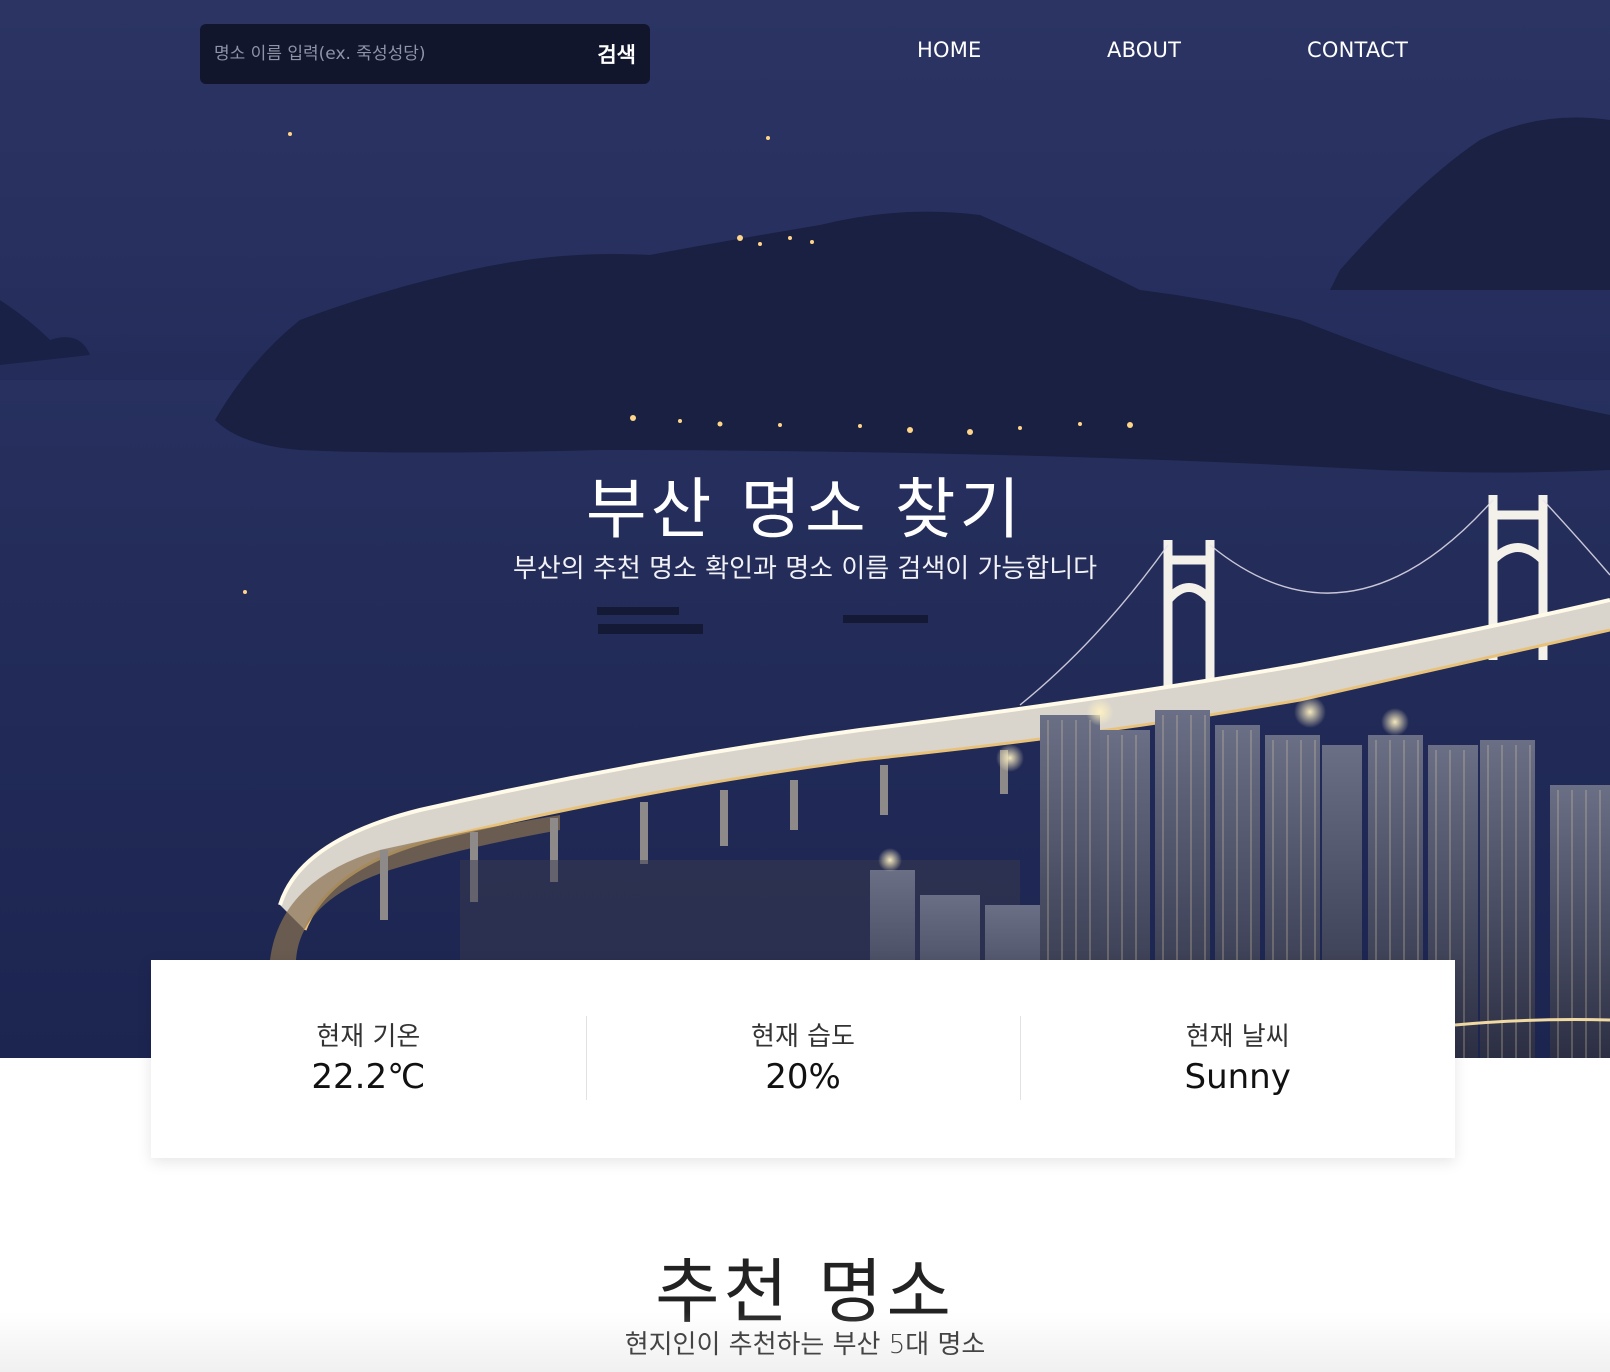 This screenshot has width=1610, height=1372. Describe the element at coordinates (805, 509) in the screenshot. I see `hero-title: 부산 명소 찾기` at that location.